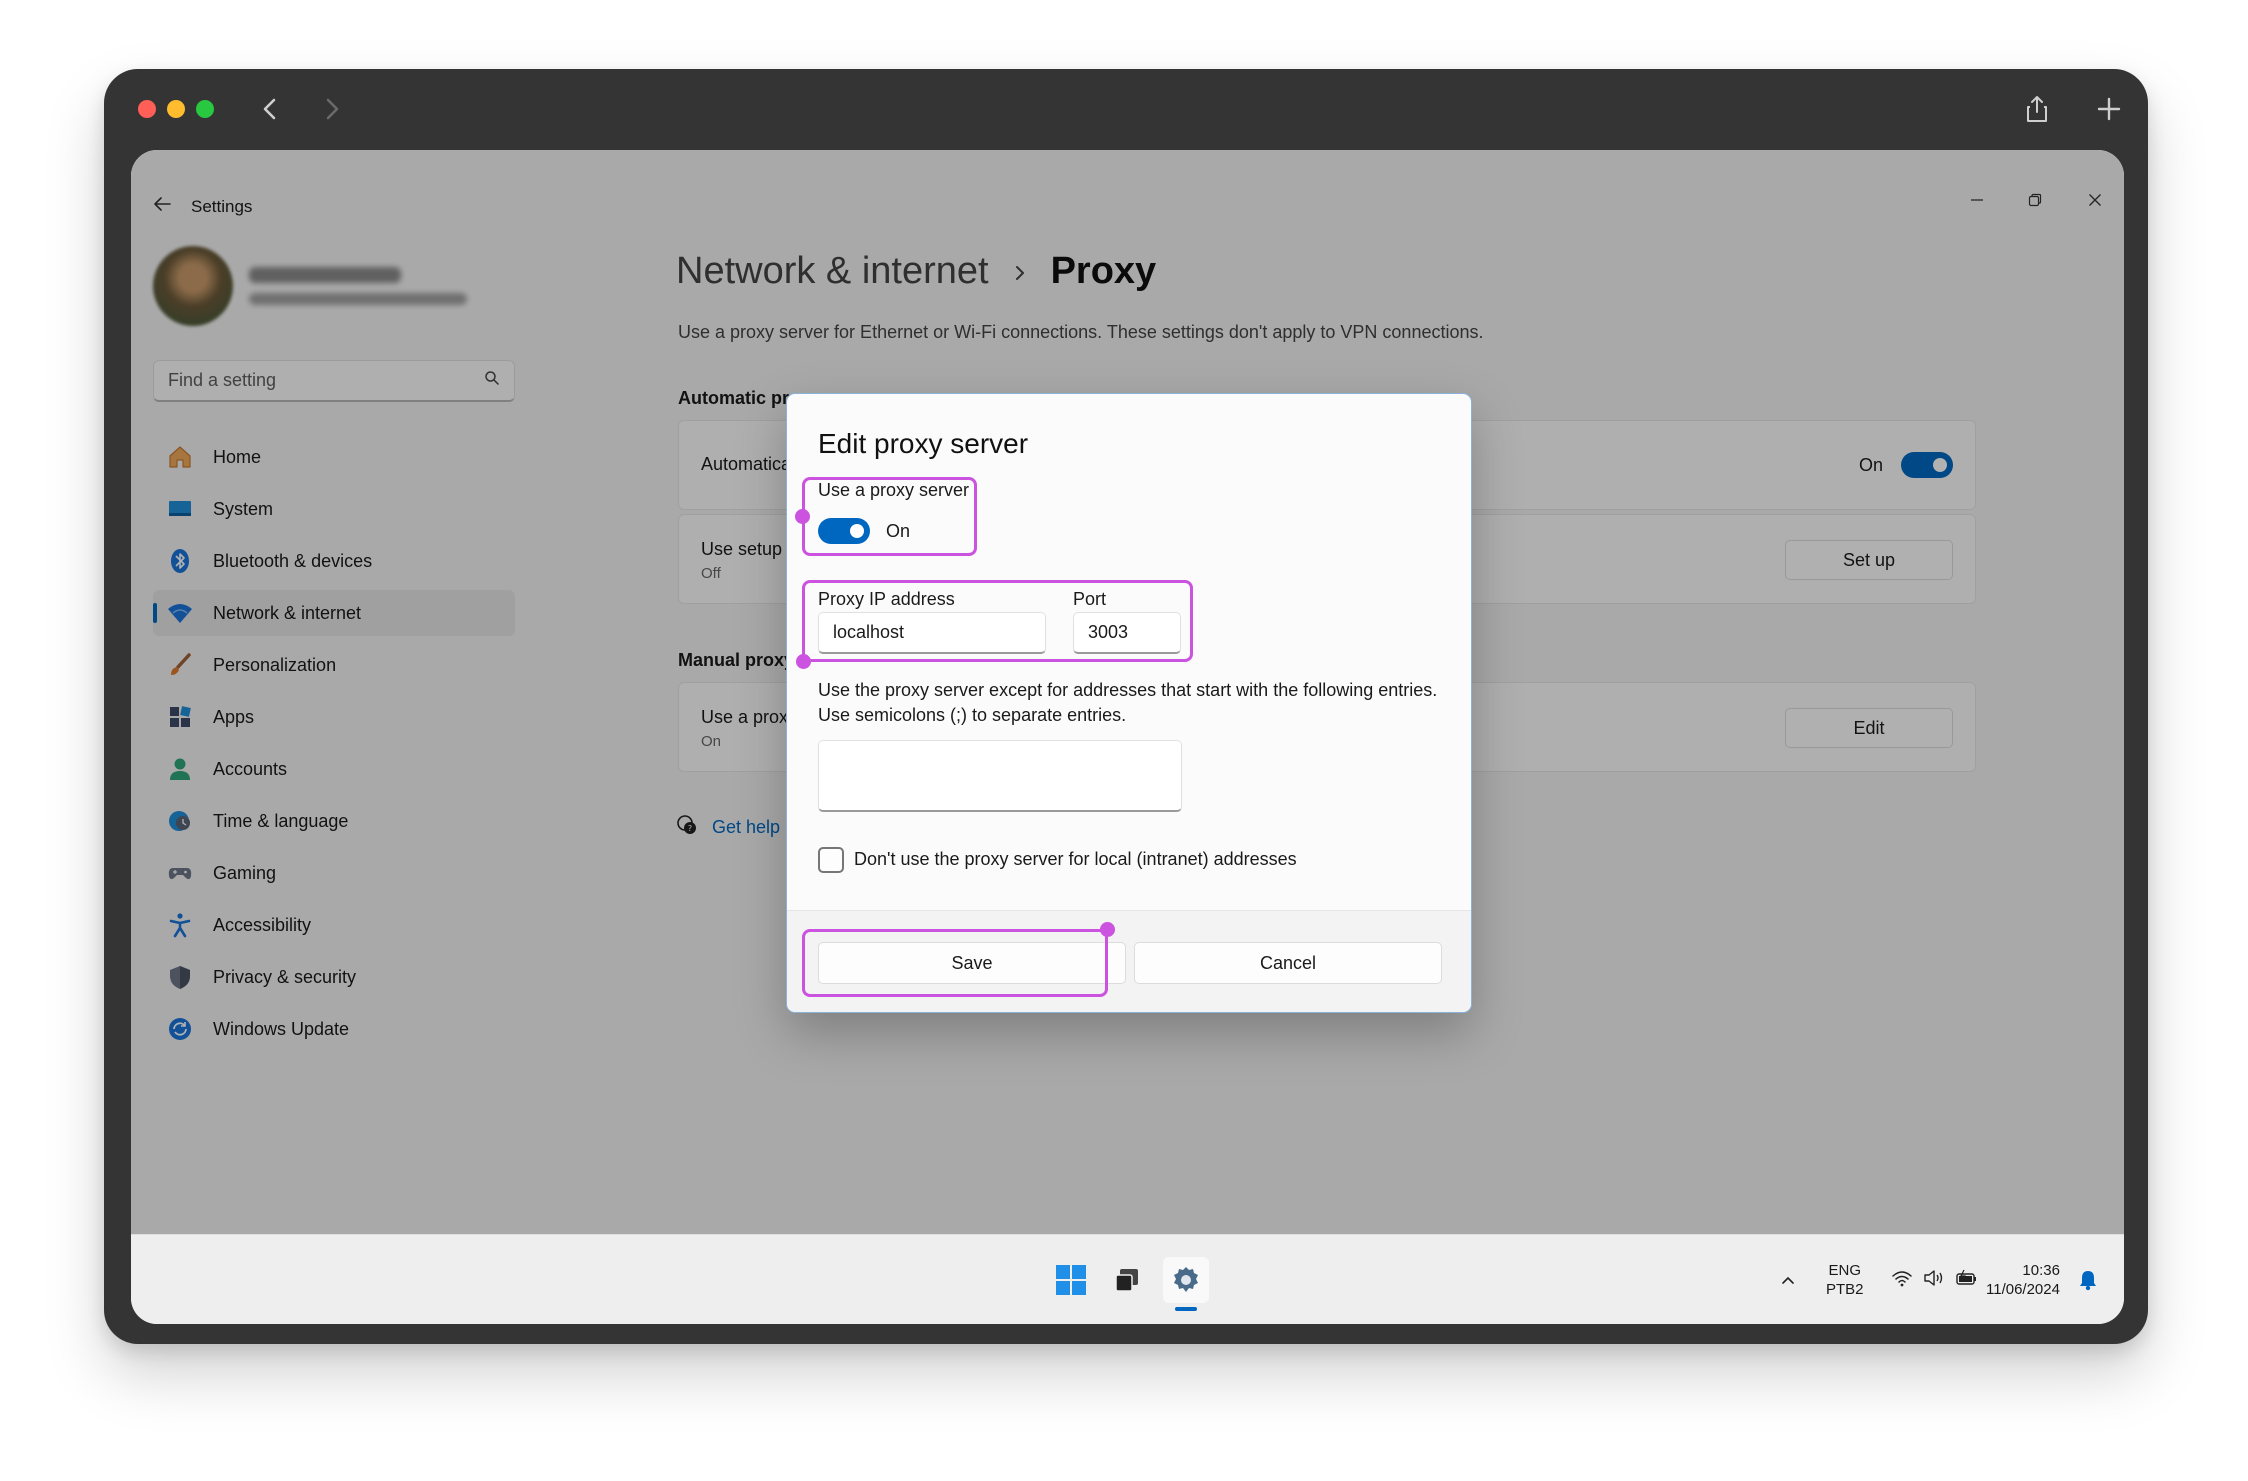  I want to click on minimize-window-dot, so click(176, 109).